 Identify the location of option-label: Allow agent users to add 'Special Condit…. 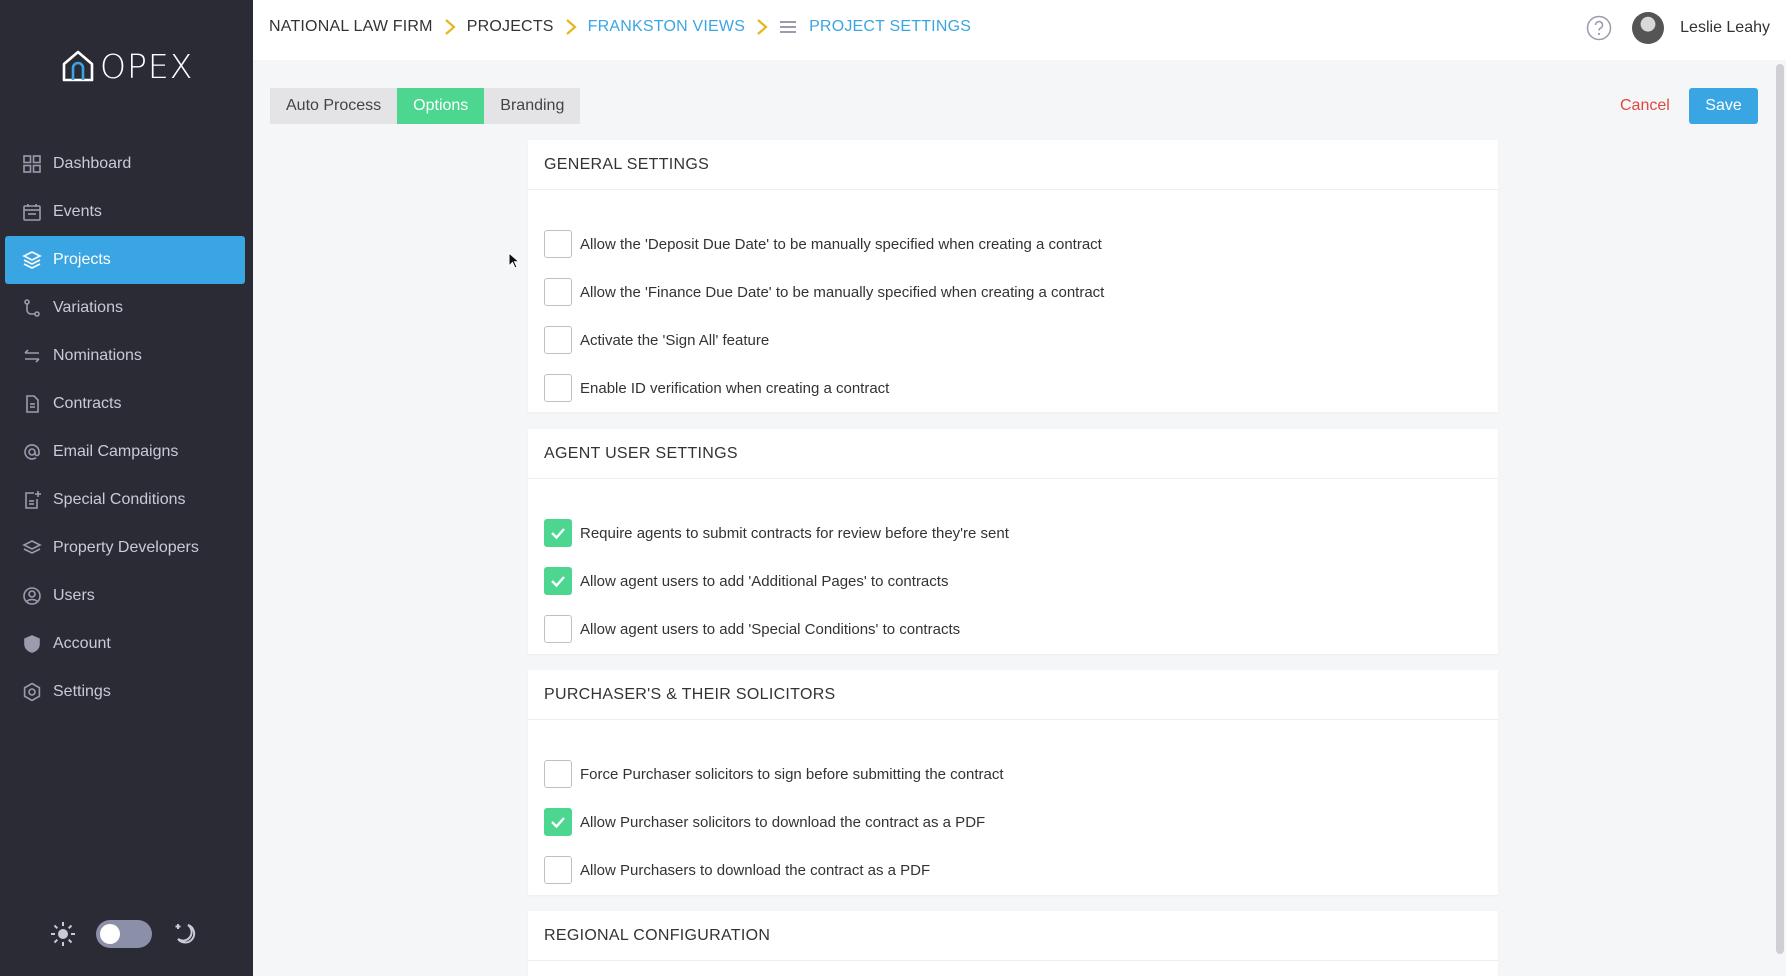
(770, 629).